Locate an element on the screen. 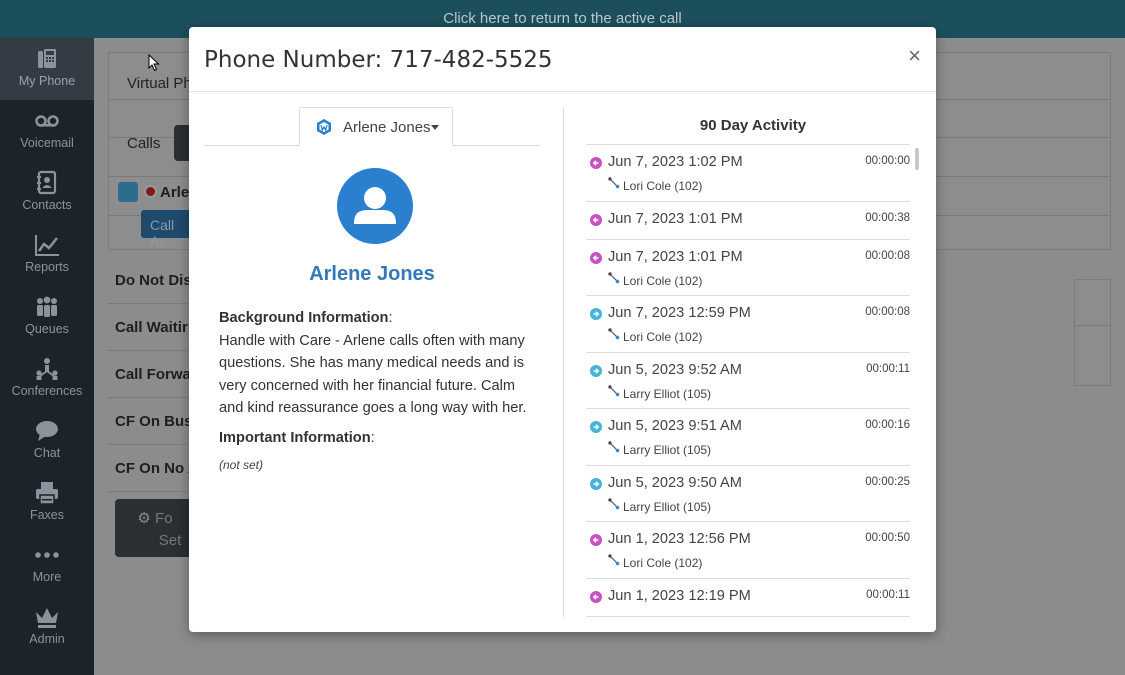 This screenshot has height=675, width=1125. setting-do-not-disturb: Do Not Dis is located at coordinates (153, 280).